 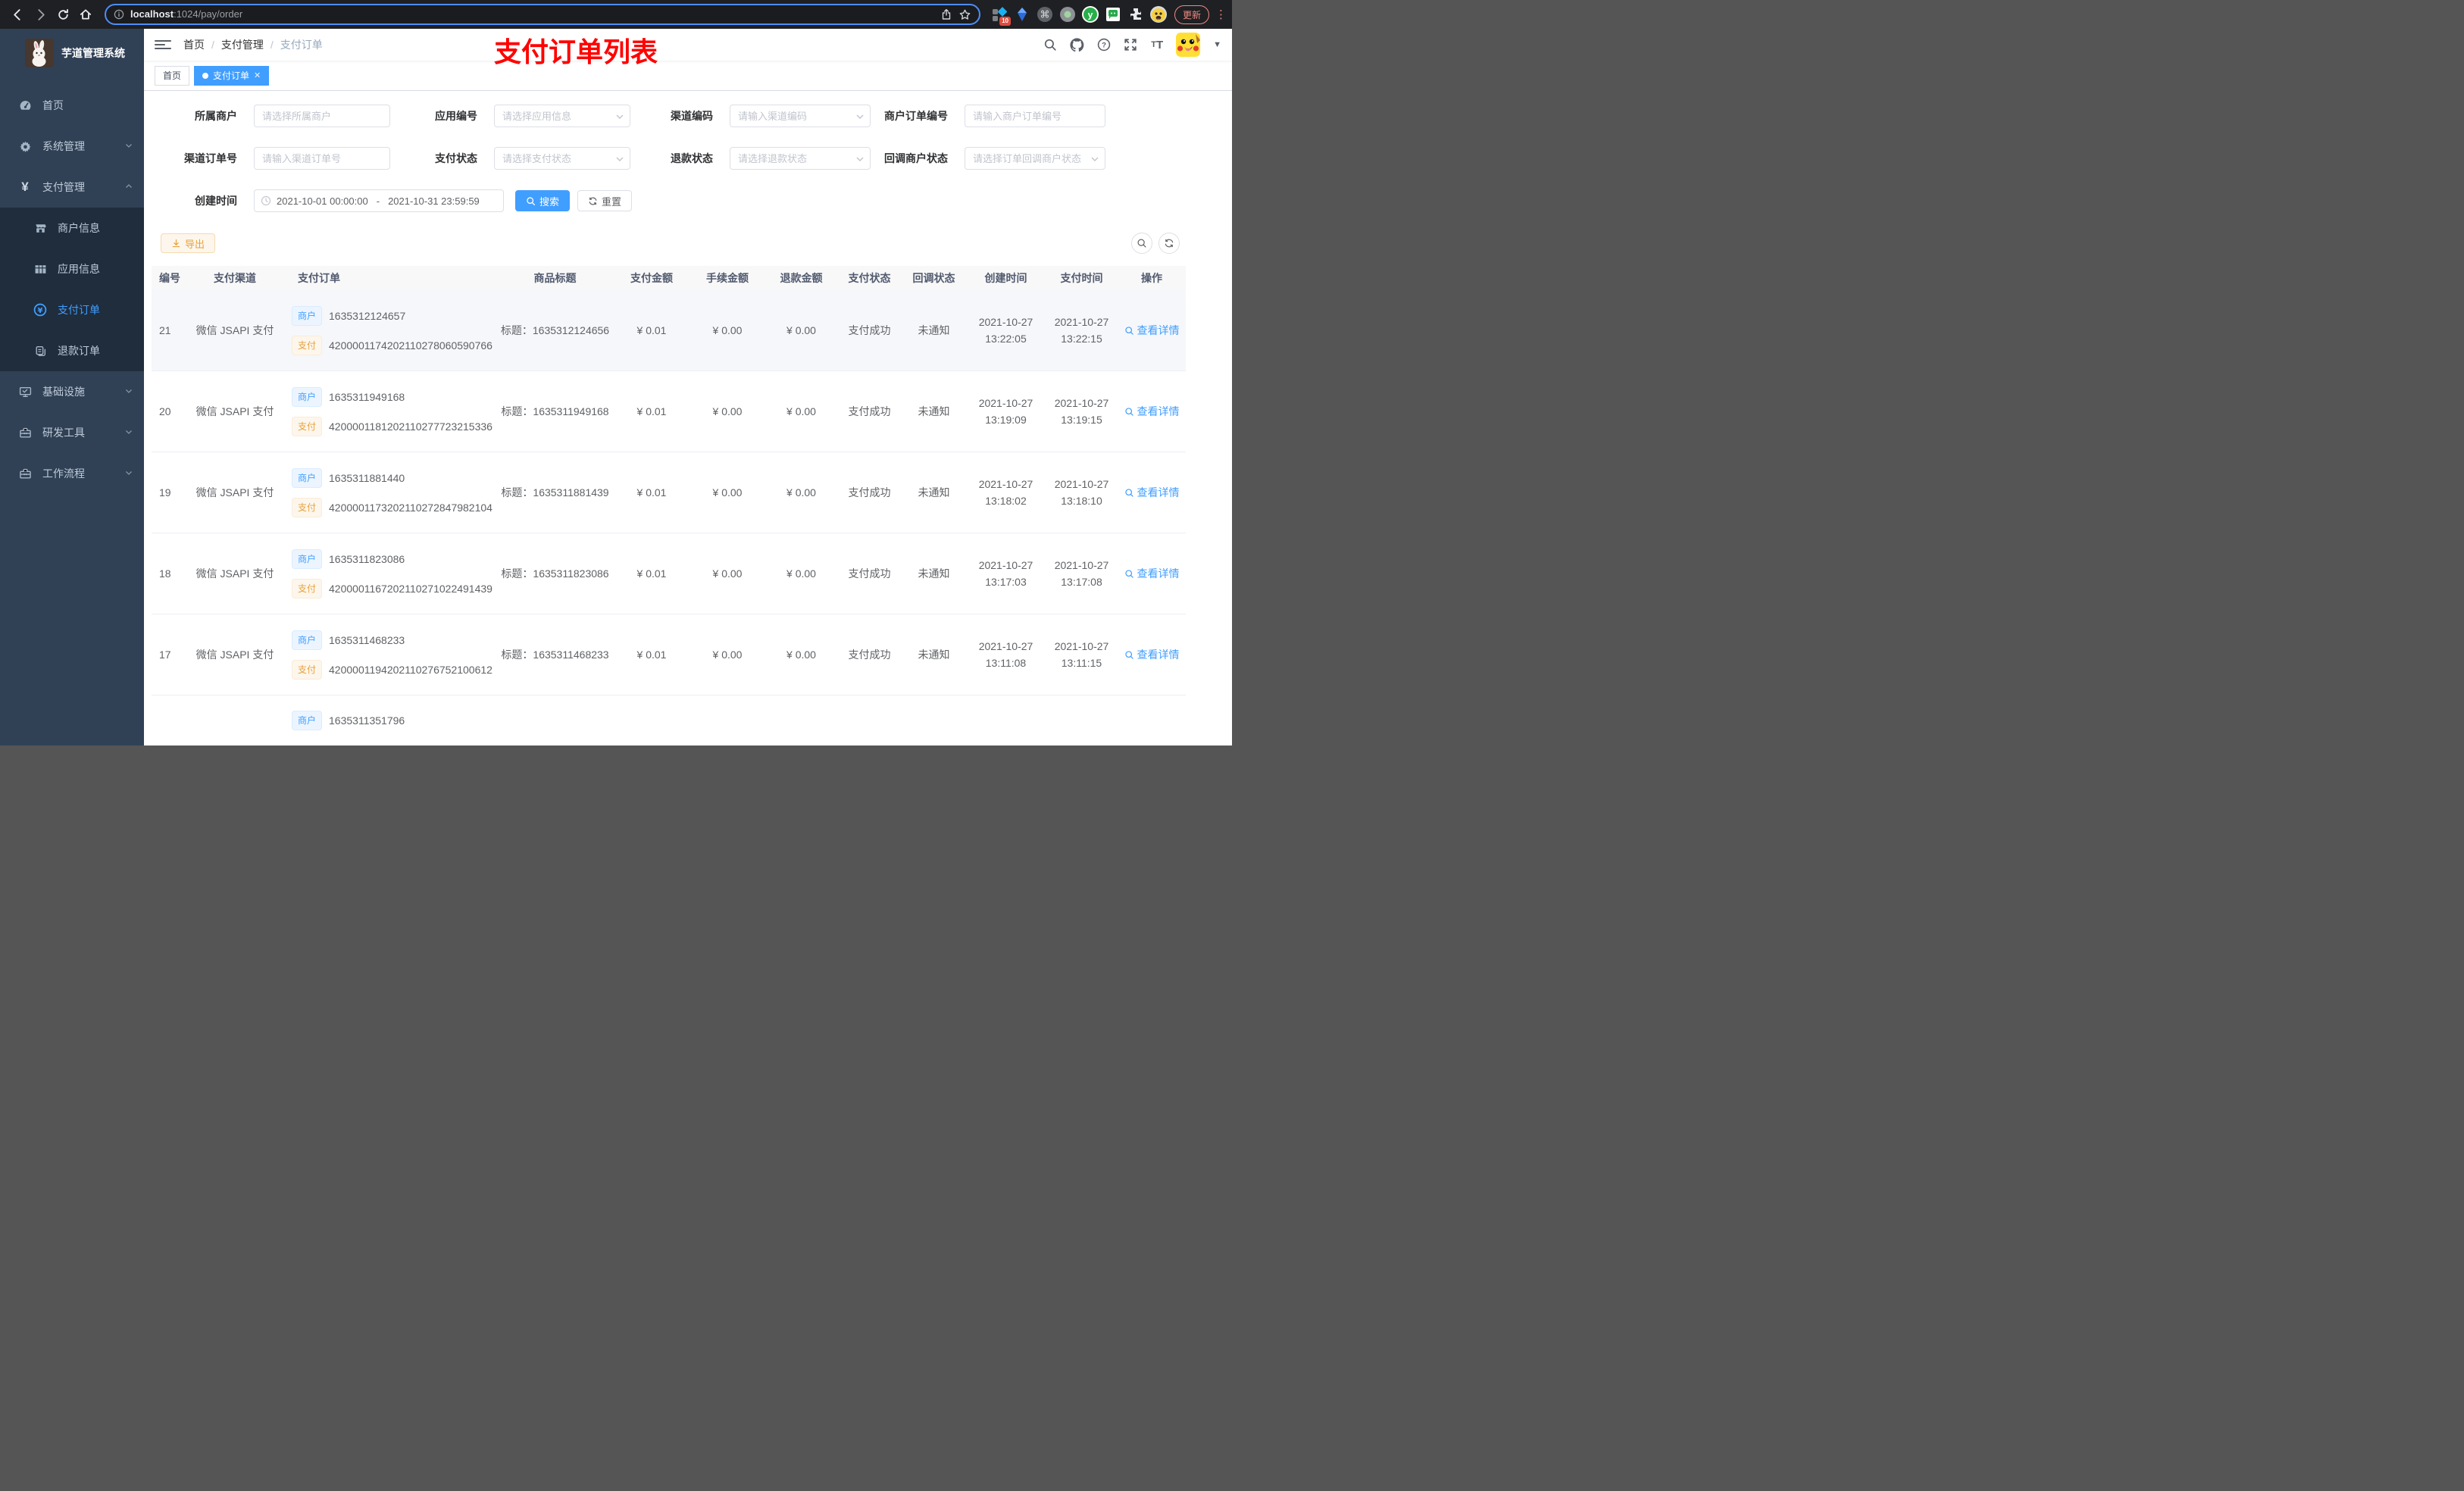 What do you see at coordinates (1081, 411) in the screenshot?
I see `cell-pay-time: 2021-10-27 13:19:15` at bounding box center [1081, 411].